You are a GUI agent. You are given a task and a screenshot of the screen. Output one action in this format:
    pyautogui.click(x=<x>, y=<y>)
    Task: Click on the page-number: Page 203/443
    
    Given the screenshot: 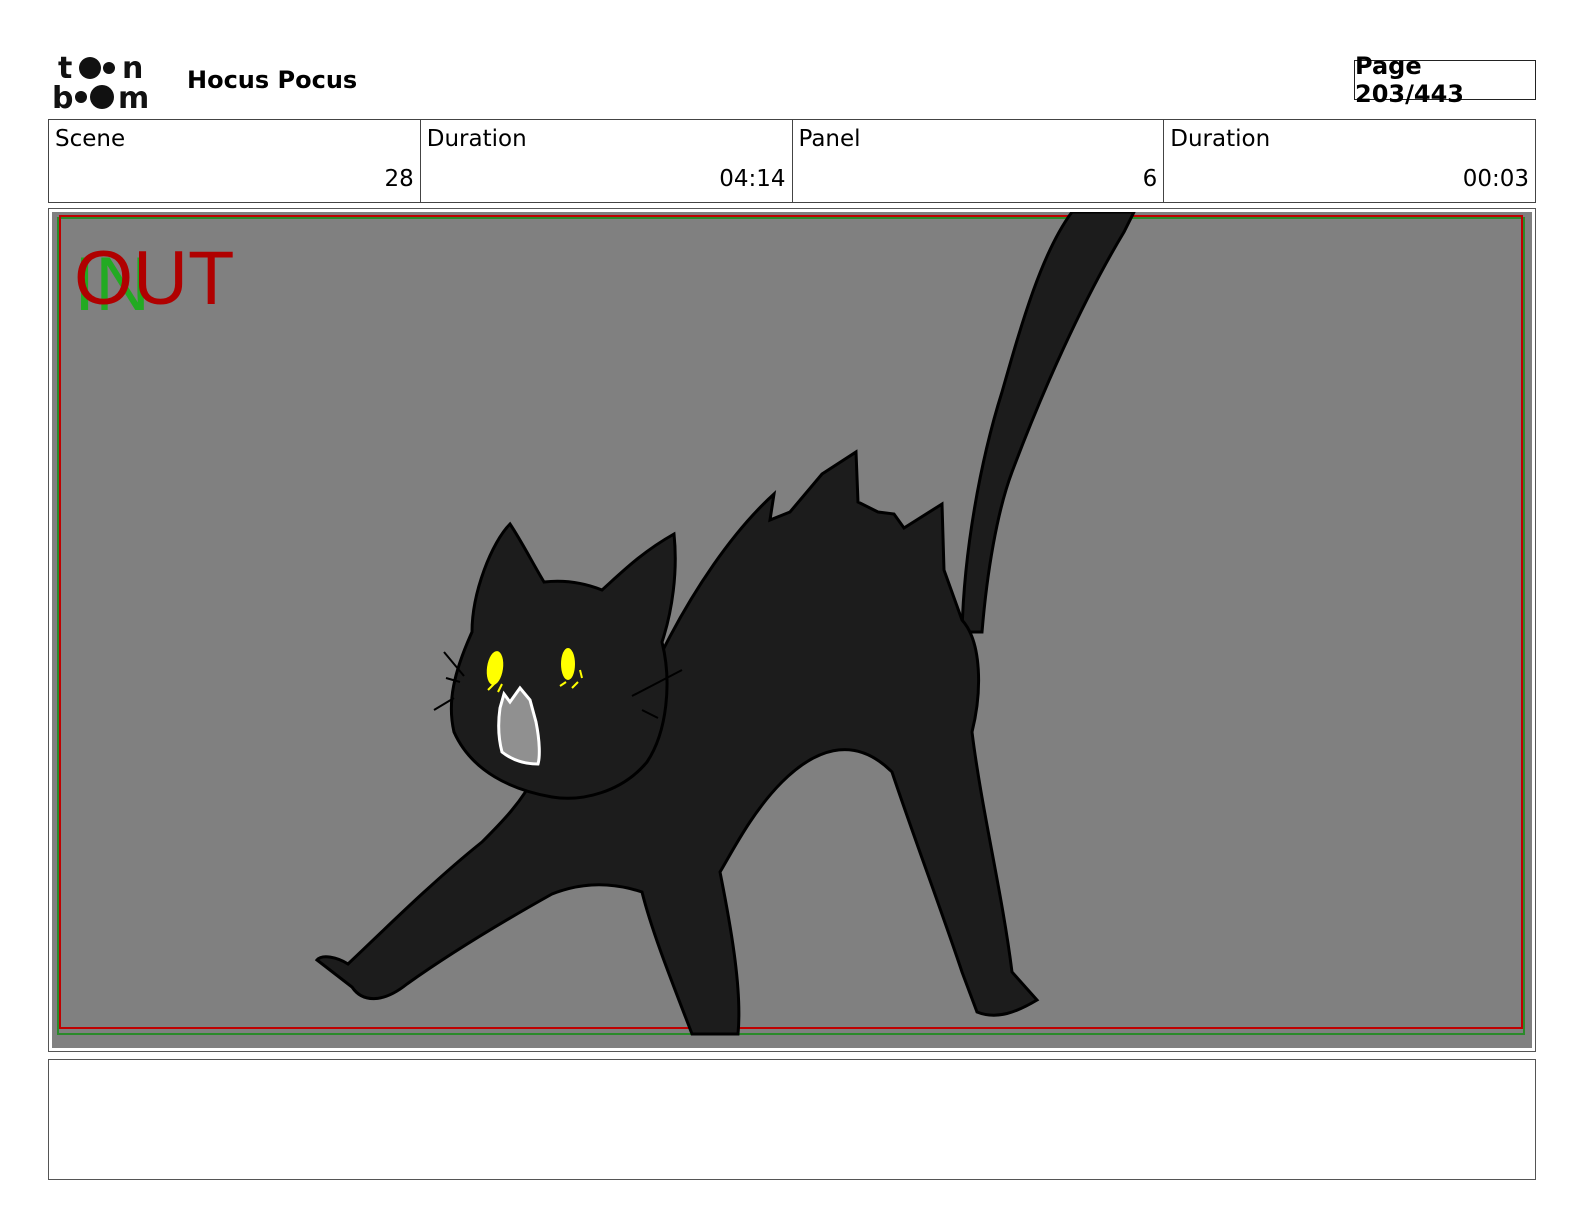 What is the action you would take?
    pyautogui.click(x=1445, y=80)
    